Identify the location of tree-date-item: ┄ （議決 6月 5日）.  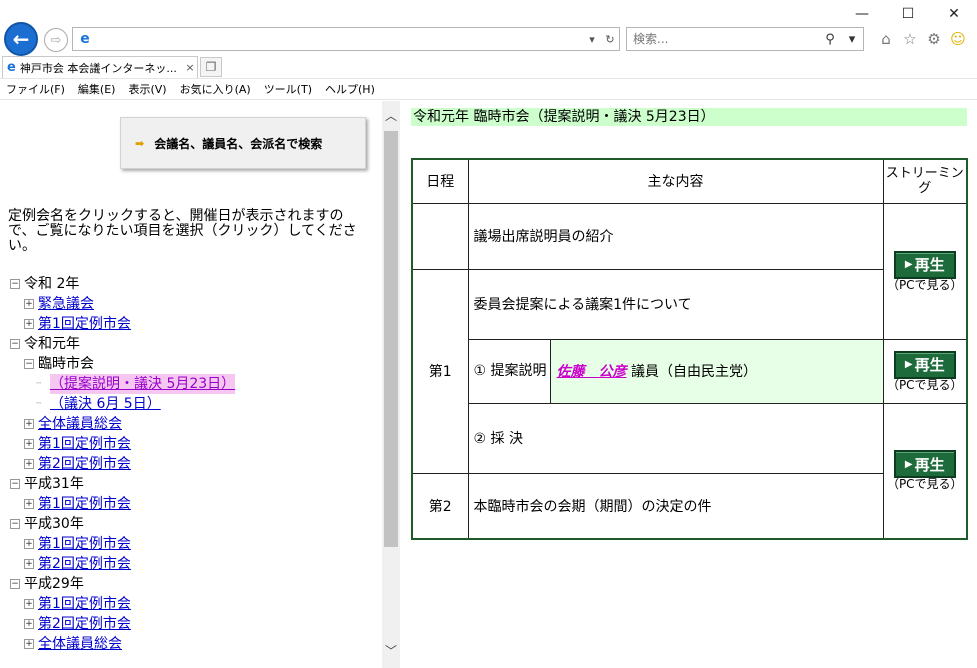
(122, 404).